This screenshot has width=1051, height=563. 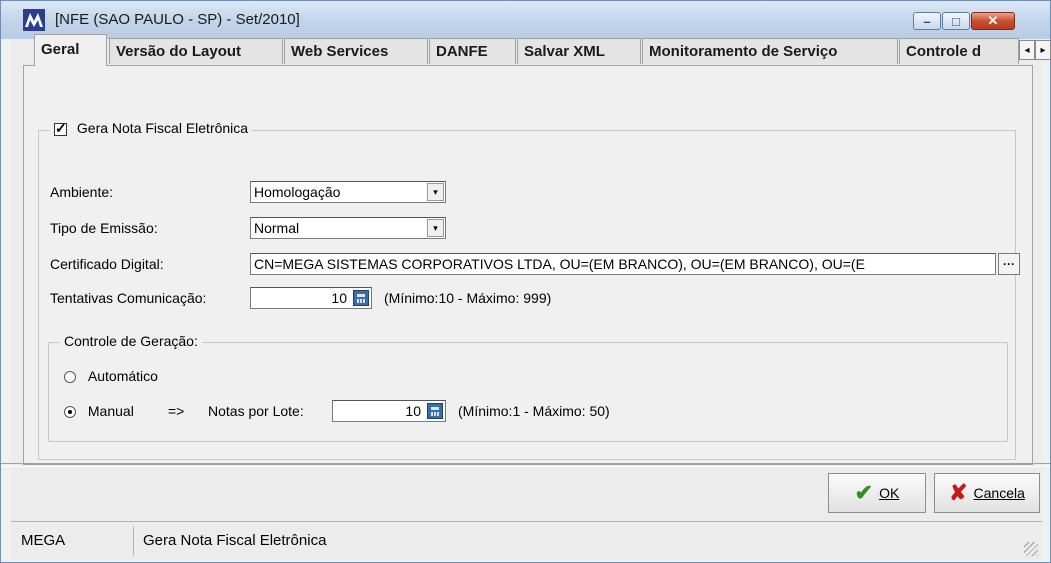 What do you see at coordinates (534, 411) in the screenshot?
I see `notas-lote-hint: (Mínimo:1 - Máximo: 50)` at bounding box center [534, 411].